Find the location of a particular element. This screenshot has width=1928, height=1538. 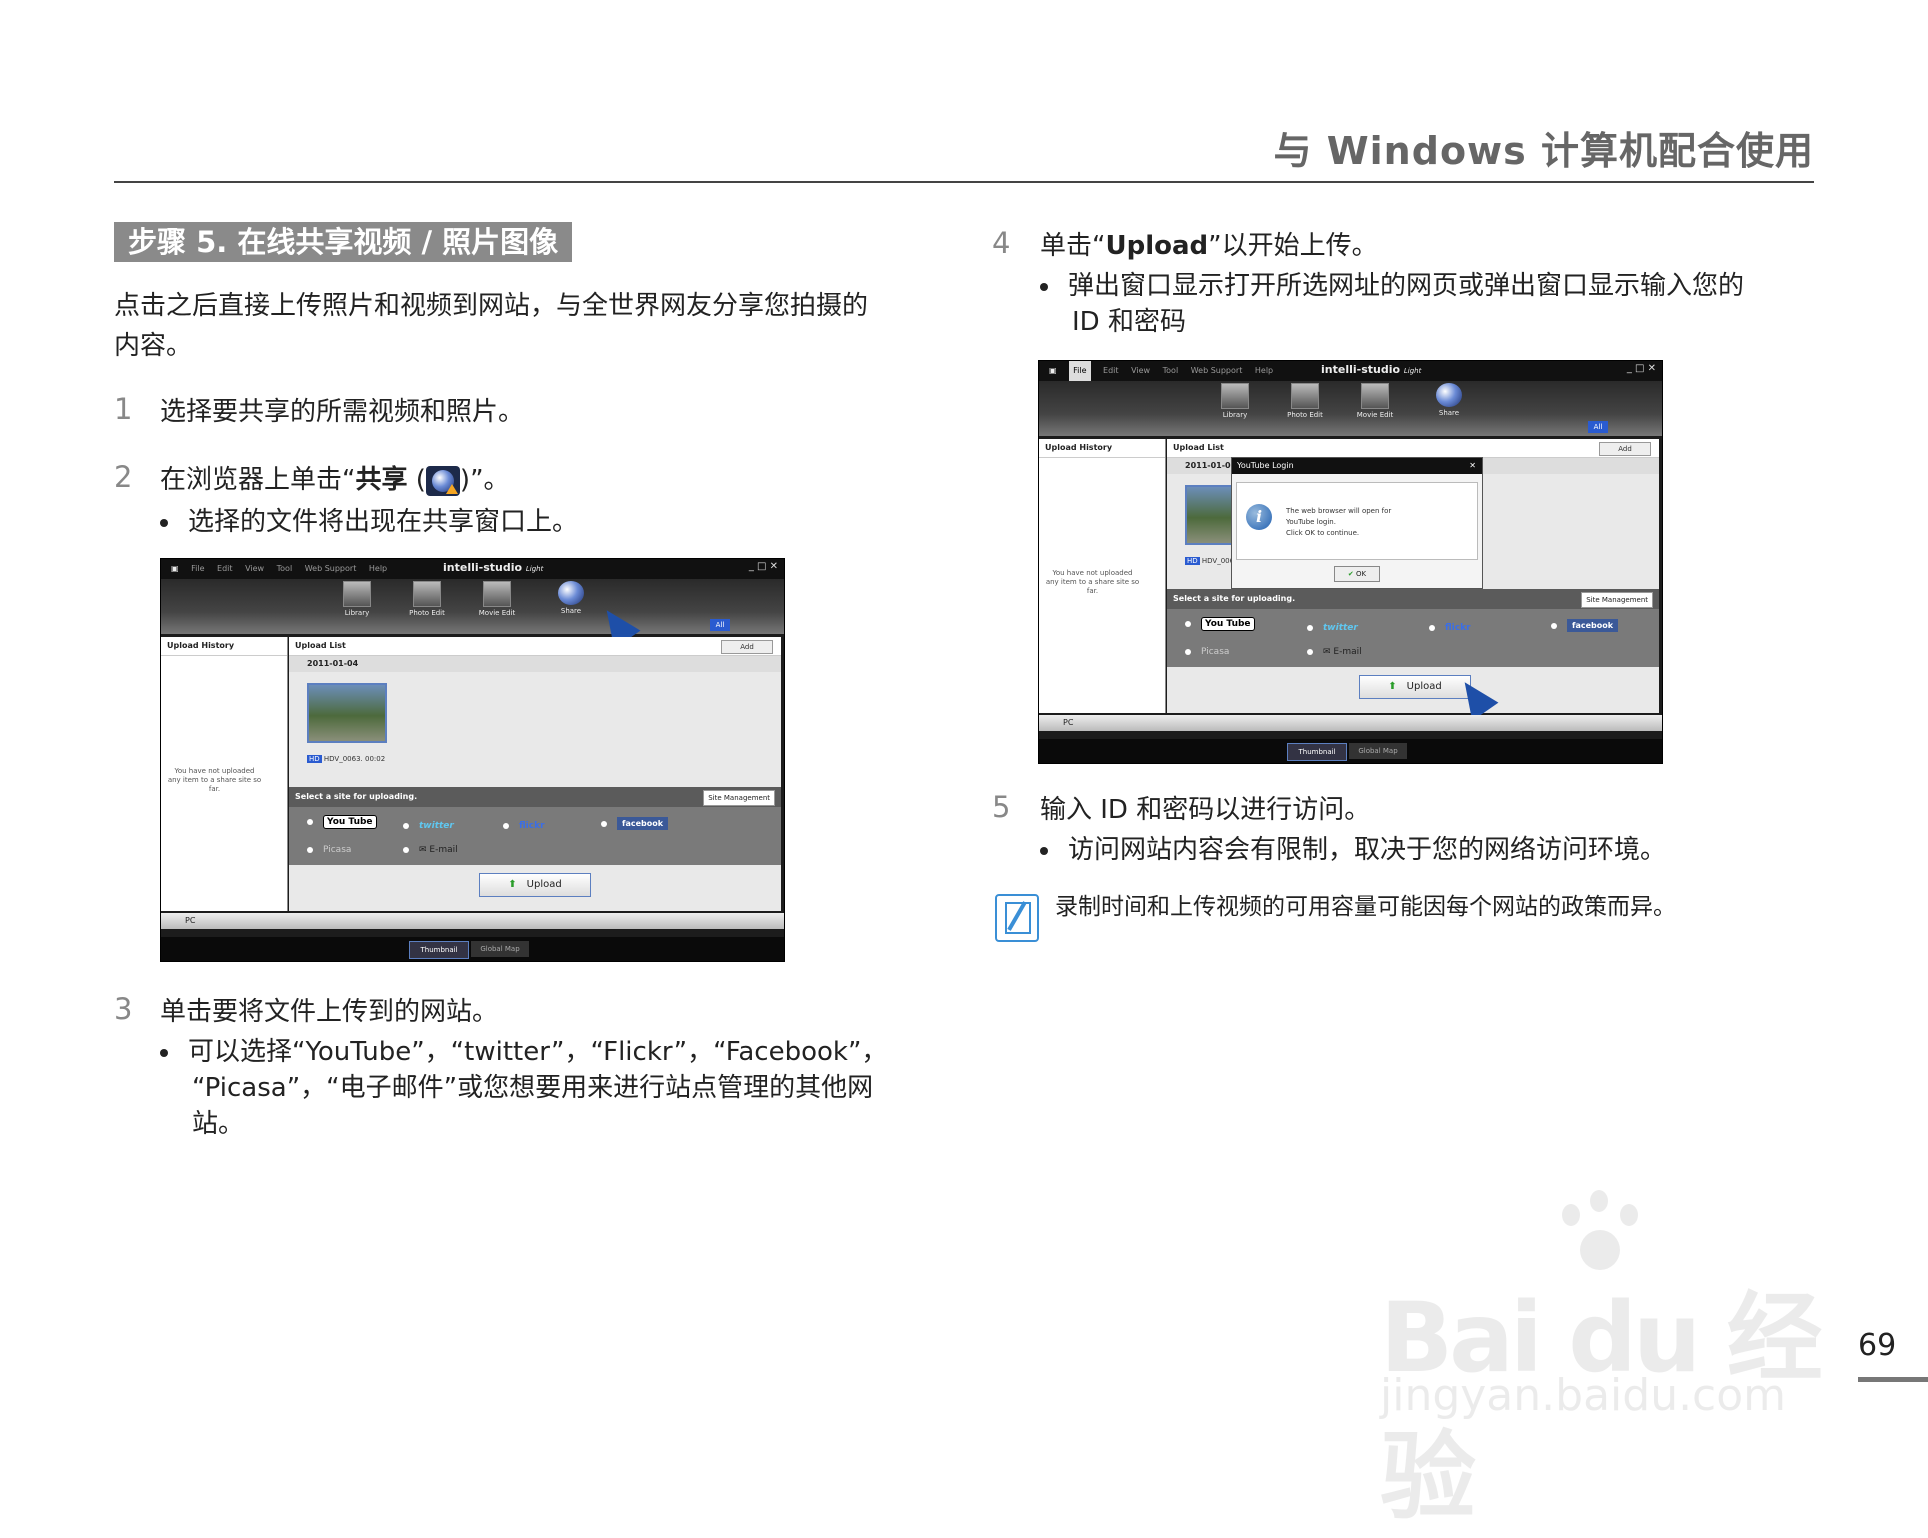

toolbar-share-label: Share is located at coordinates (1449, 413).